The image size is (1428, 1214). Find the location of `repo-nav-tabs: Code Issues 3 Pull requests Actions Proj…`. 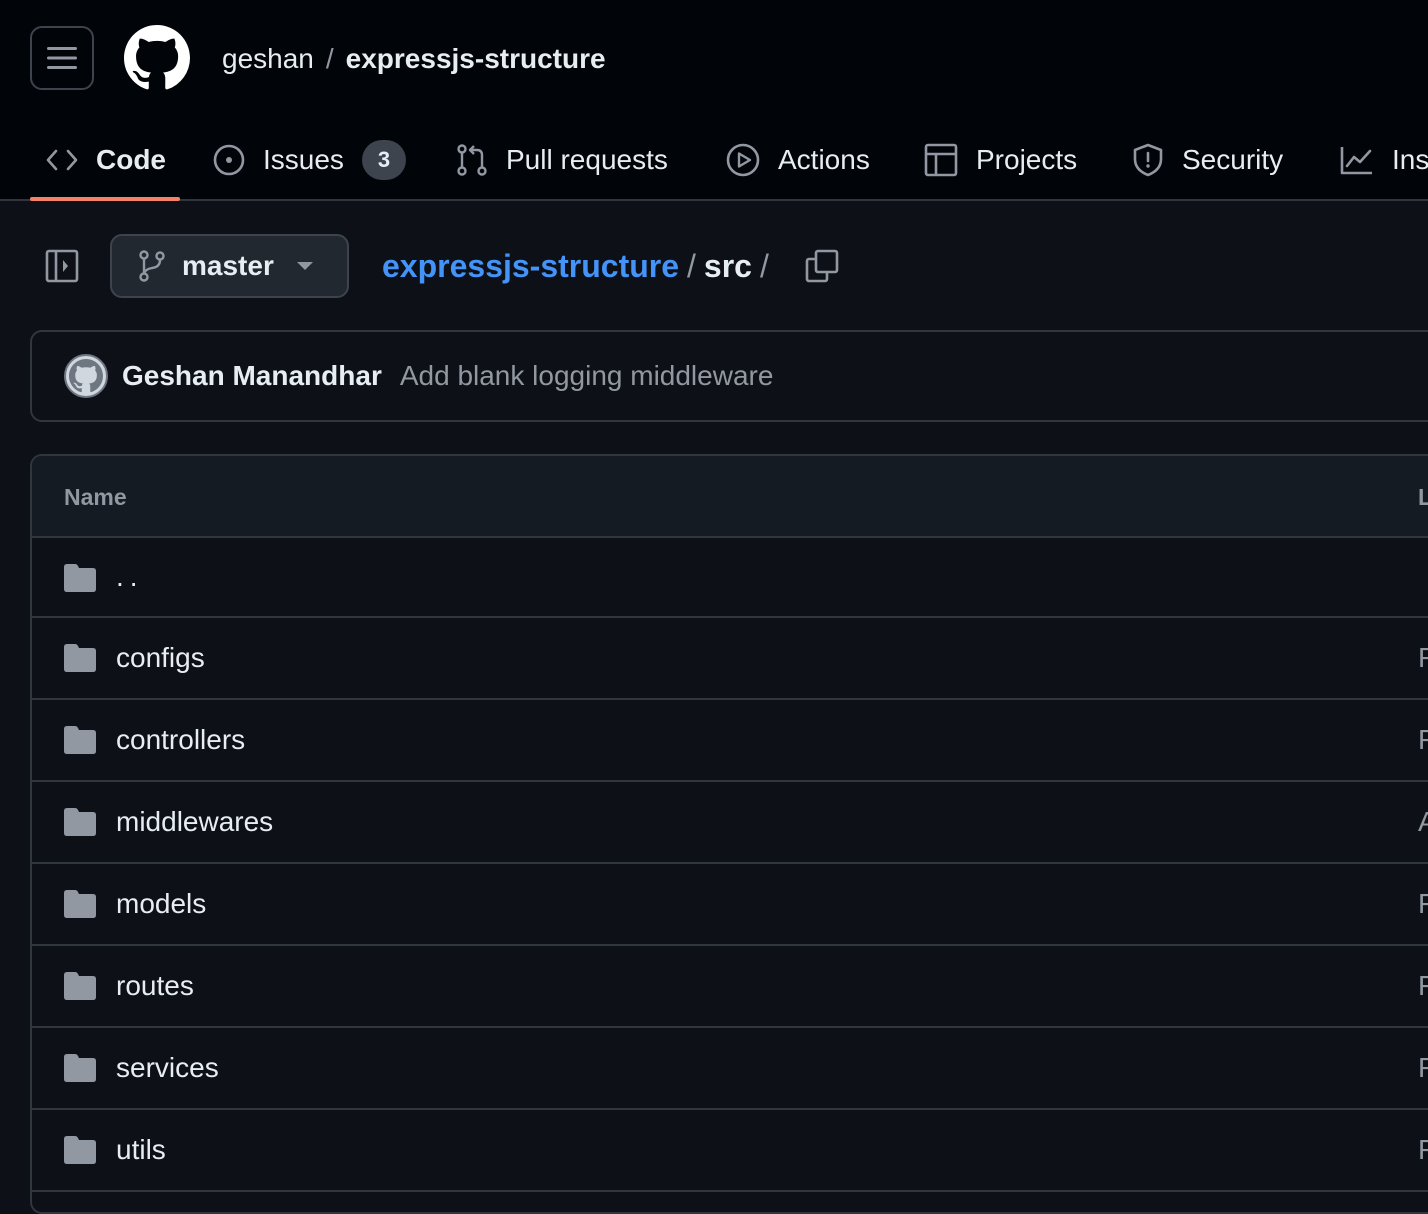

repo-nav-tabs: Code Issues 3 Pull requests Actions Proj… is located at coordinates (714, 160).